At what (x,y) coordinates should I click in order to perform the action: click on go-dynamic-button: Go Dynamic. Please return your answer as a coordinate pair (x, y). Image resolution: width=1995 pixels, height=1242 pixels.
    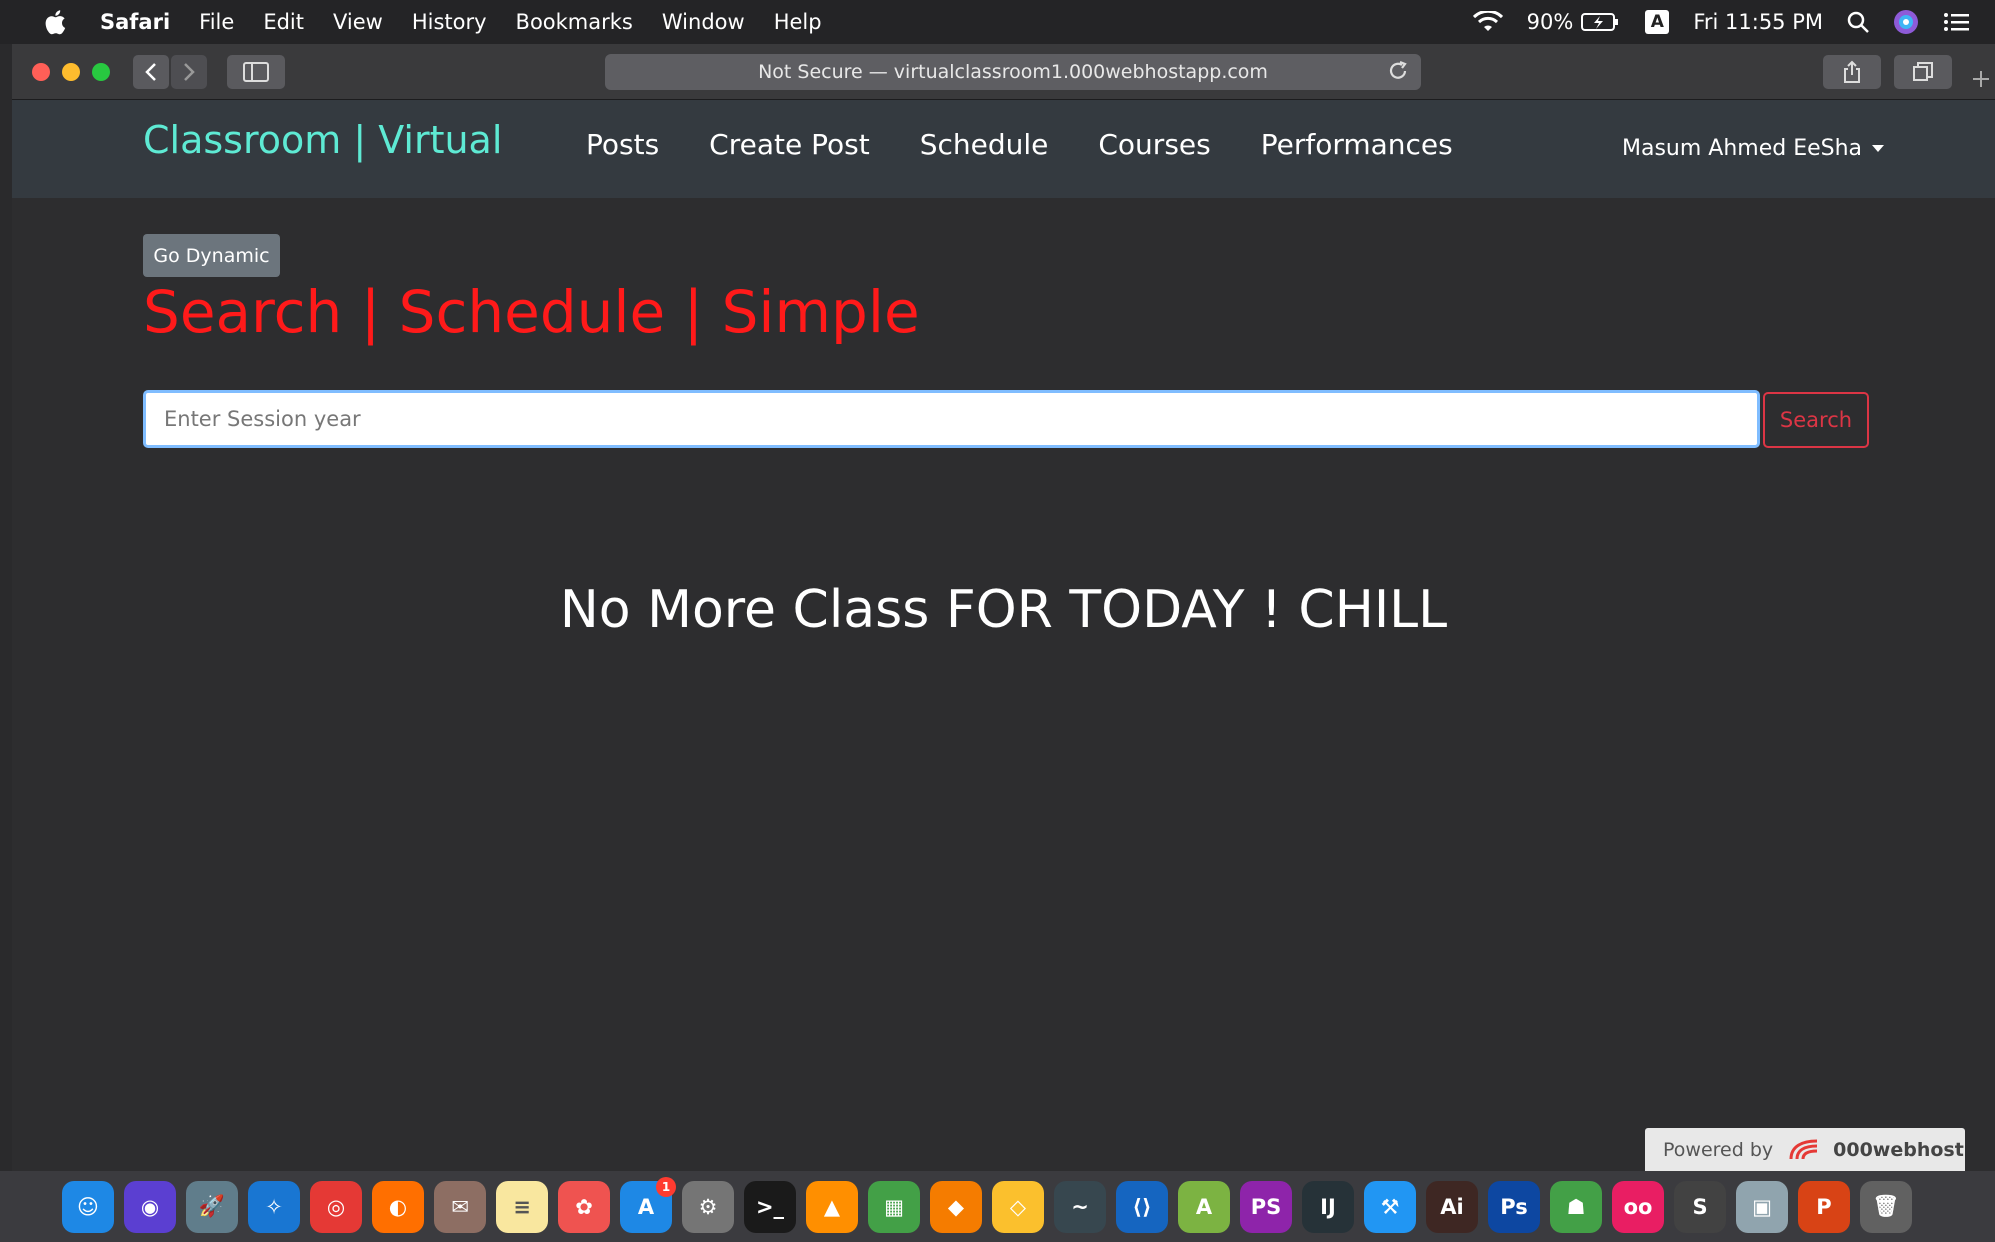
    Looking at the image, I should click on (211, 255).